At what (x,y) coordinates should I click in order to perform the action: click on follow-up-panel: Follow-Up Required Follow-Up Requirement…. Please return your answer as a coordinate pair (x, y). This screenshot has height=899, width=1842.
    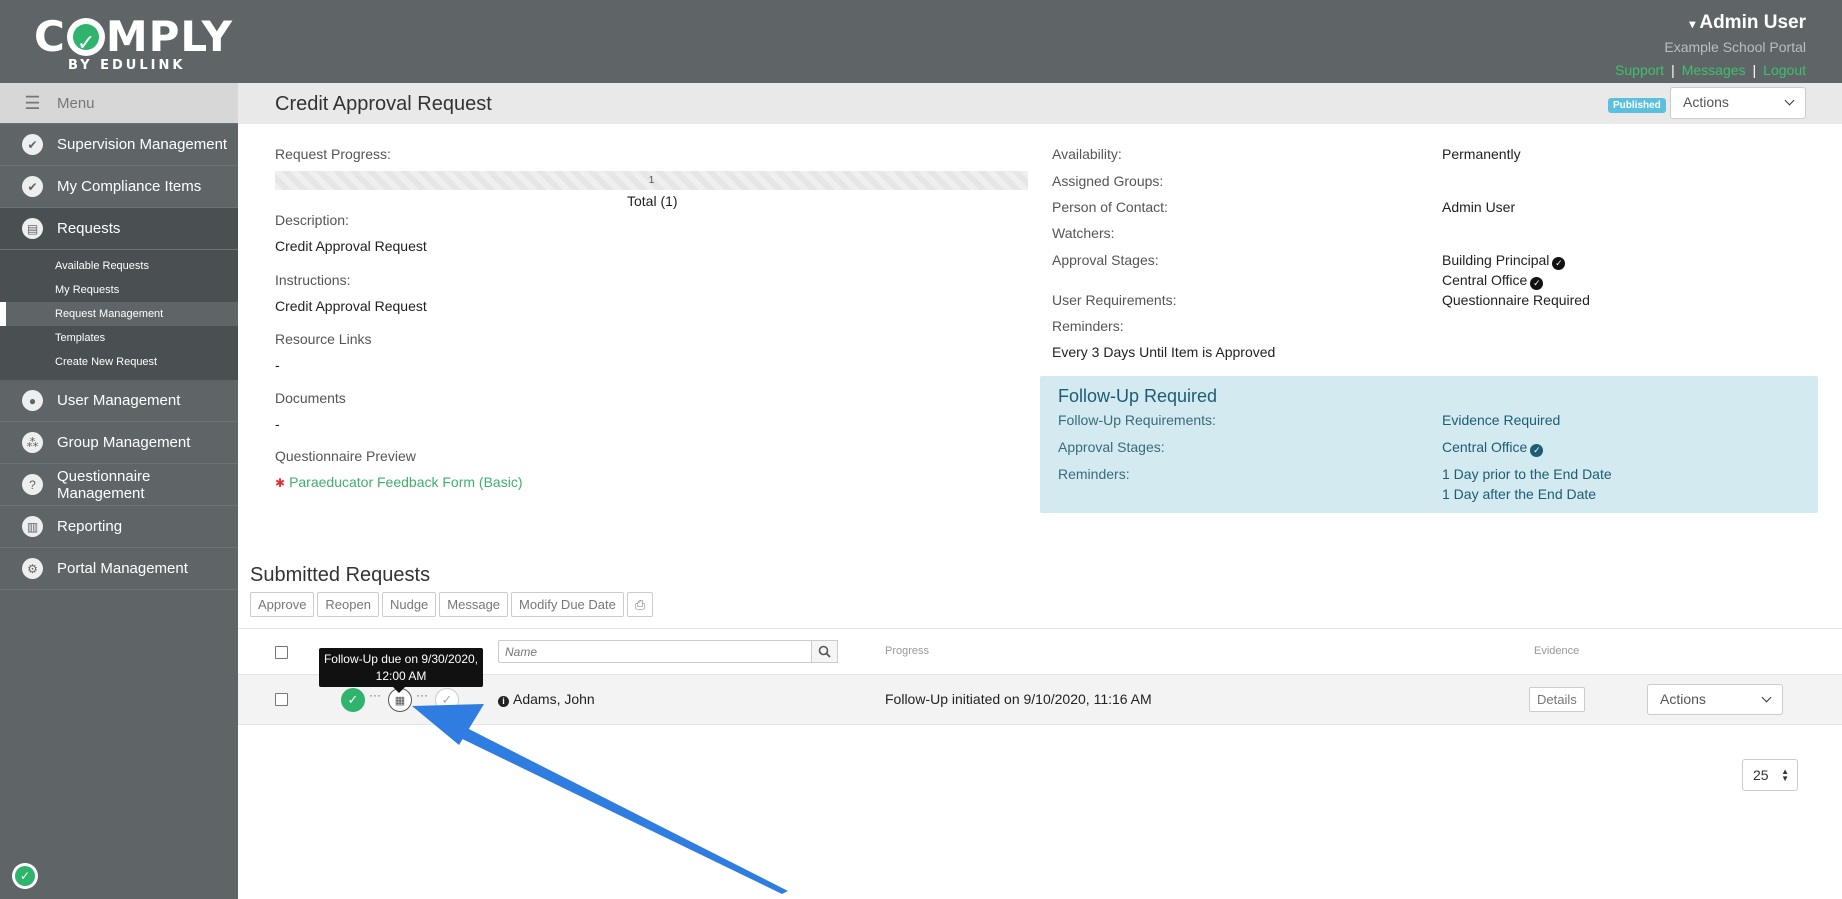
    Looking at the image, I should click on (1429, 444).